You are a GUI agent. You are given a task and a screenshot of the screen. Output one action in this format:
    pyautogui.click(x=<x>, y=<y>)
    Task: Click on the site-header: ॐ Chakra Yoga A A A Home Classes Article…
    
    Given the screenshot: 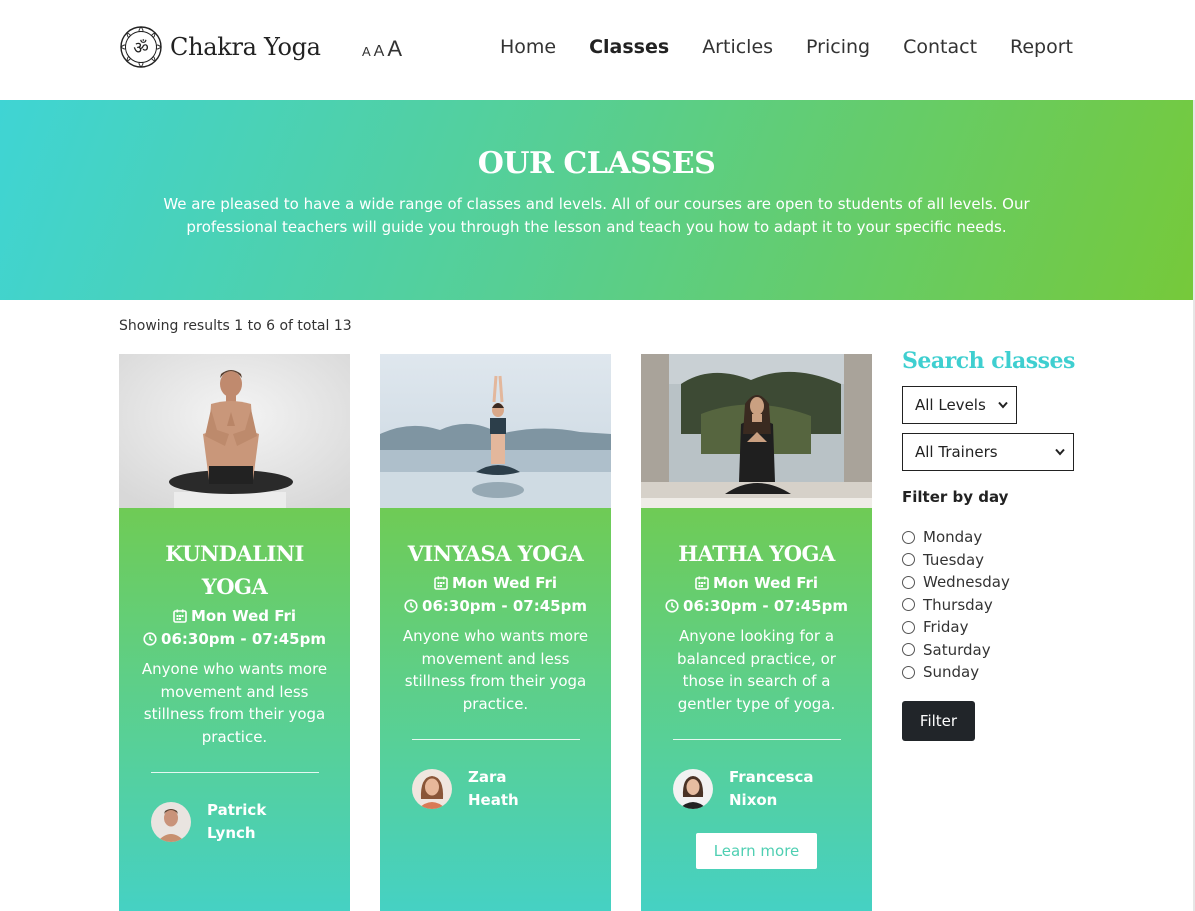 What is the action you would take?
    pyautogui.click(x=597, y=50)
    